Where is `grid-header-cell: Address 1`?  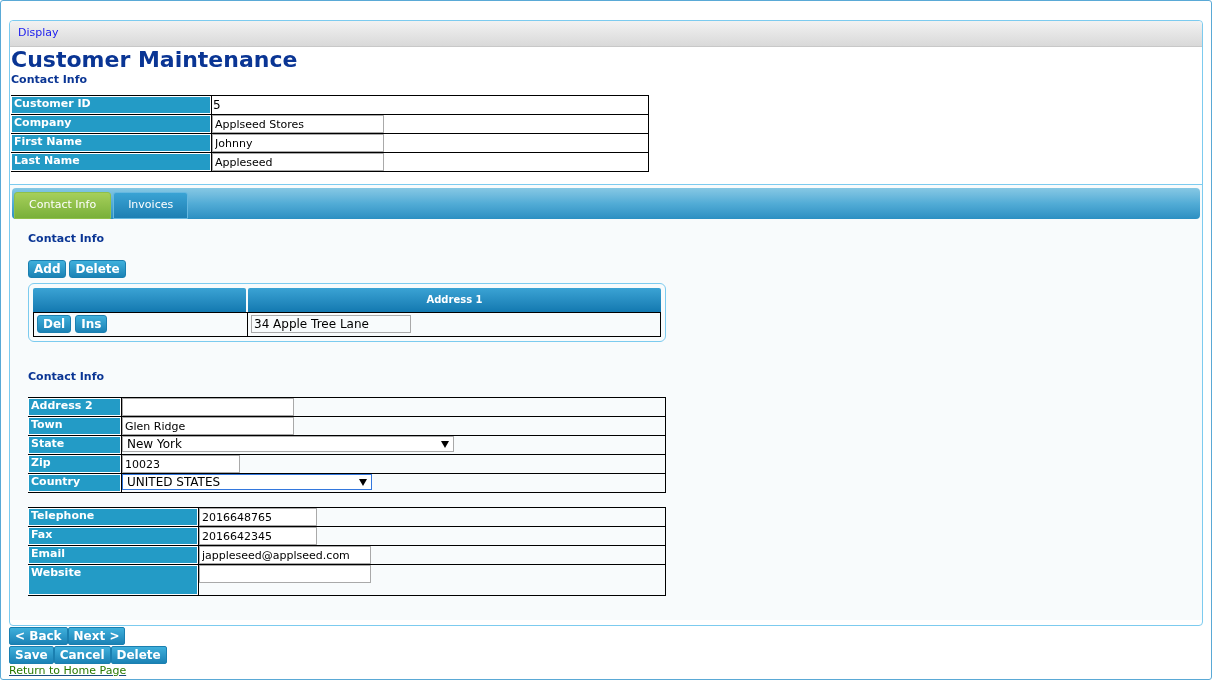 grid-header-cell: Address 1 is located at coordinates (454, 299).